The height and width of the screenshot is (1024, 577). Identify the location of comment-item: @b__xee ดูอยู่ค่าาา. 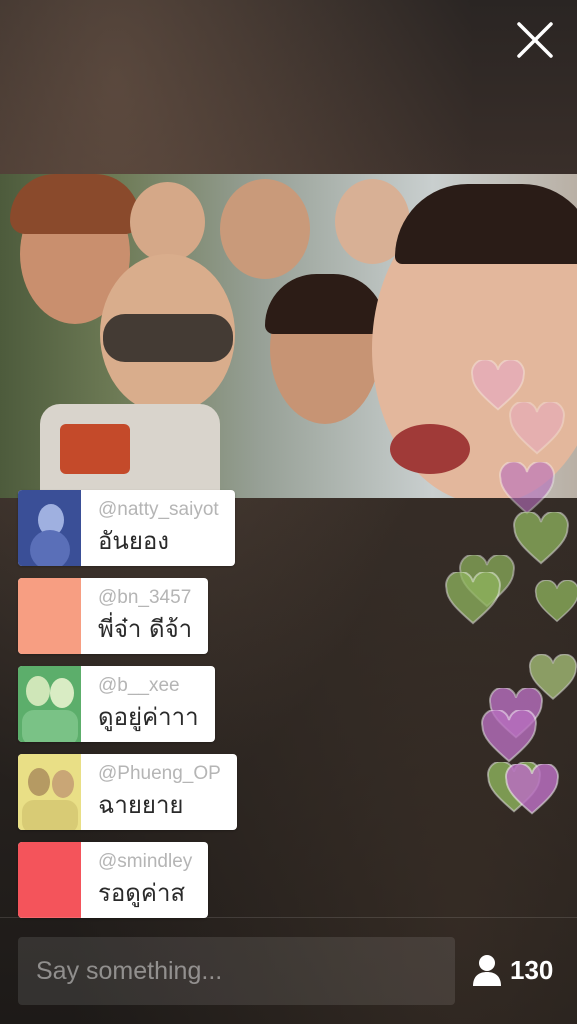
(116, 704).